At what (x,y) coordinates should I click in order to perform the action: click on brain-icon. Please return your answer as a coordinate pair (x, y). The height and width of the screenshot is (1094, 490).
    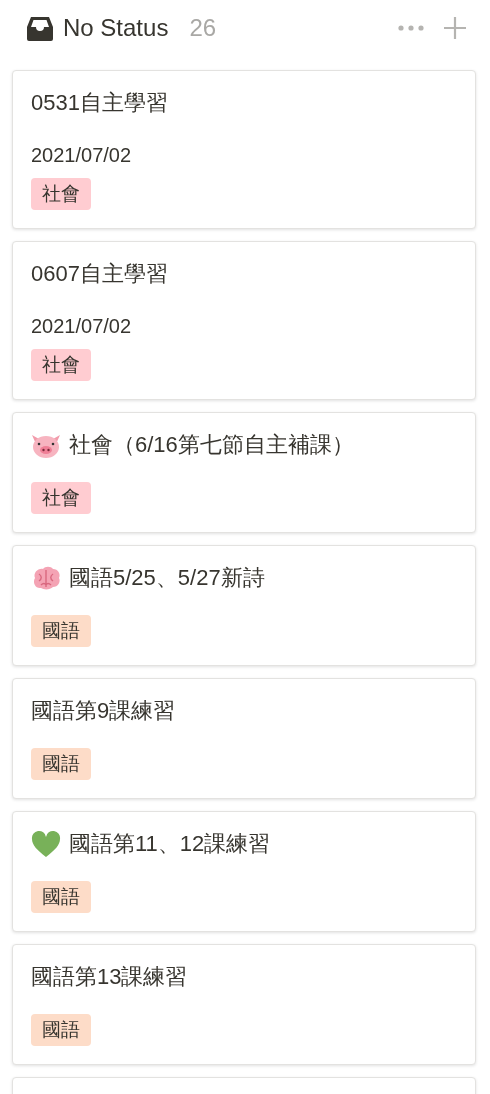
    Looking at the image, I should click on (46, 578).